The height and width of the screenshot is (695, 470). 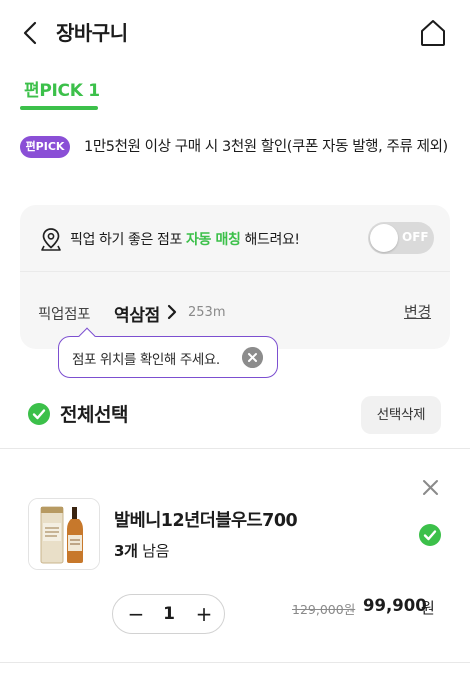 What do you see at coordinates (153, 551) in the screenshot?
I see `stock-suffix: 남음` at bounding box center [153, 551].